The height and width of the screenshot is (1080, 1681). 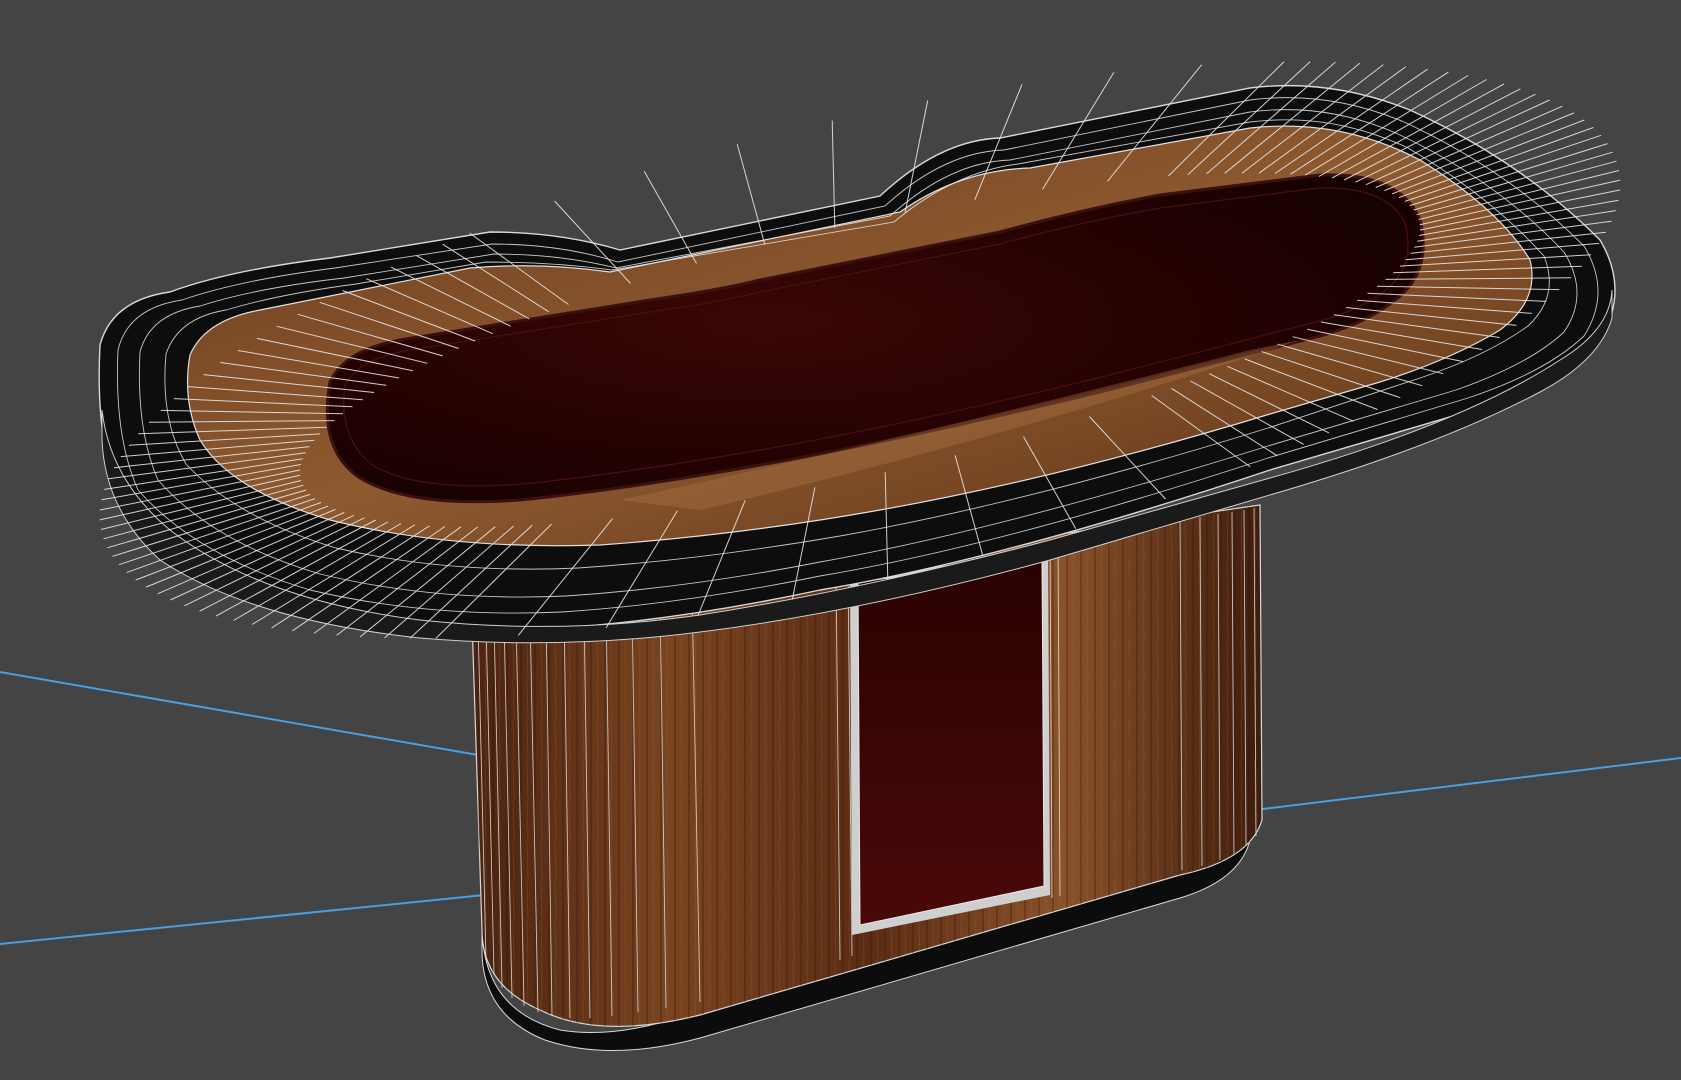 What do you see at coordinates (1459, 785) in the screenshot?
I see `axis-line-right` at bounding box center [1459, 785].